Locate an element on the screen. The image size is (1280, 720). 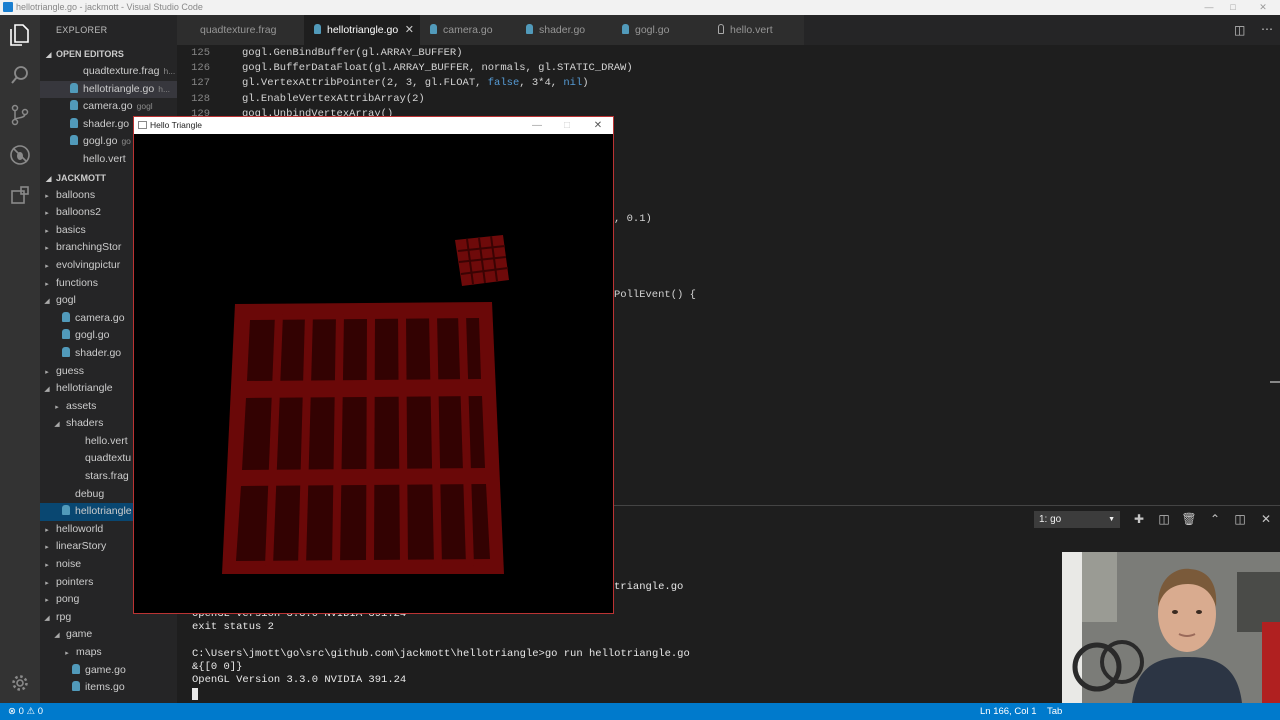
tree-item-label: shaders is located at coordinates (85, 423).